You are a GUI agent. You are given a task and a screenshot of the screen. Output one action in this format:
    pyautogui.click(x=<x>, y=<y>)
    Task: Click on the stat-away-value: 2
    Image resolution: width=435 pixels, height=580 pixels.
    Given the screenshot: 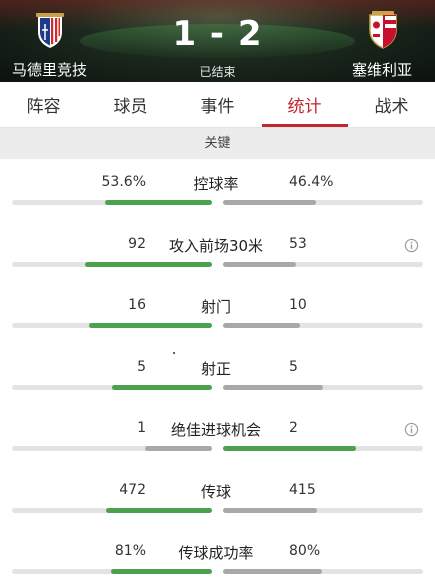 What is the action you would take?
    pyautogui.click(x=293, y=428)
    